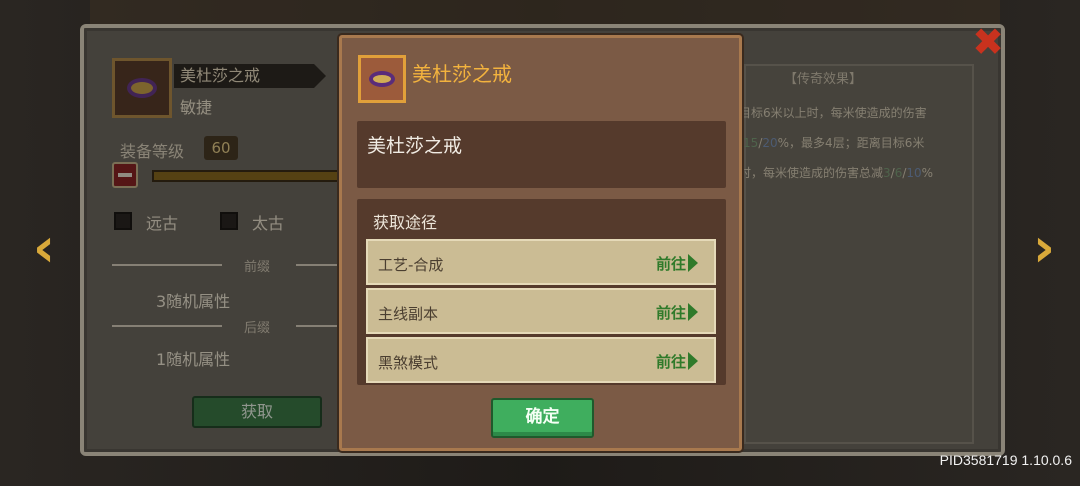 Image resolution: width=1080 pixels, height=486 pixels. I want to click on description-text: 美杜莎之戒, so click(415, 146).